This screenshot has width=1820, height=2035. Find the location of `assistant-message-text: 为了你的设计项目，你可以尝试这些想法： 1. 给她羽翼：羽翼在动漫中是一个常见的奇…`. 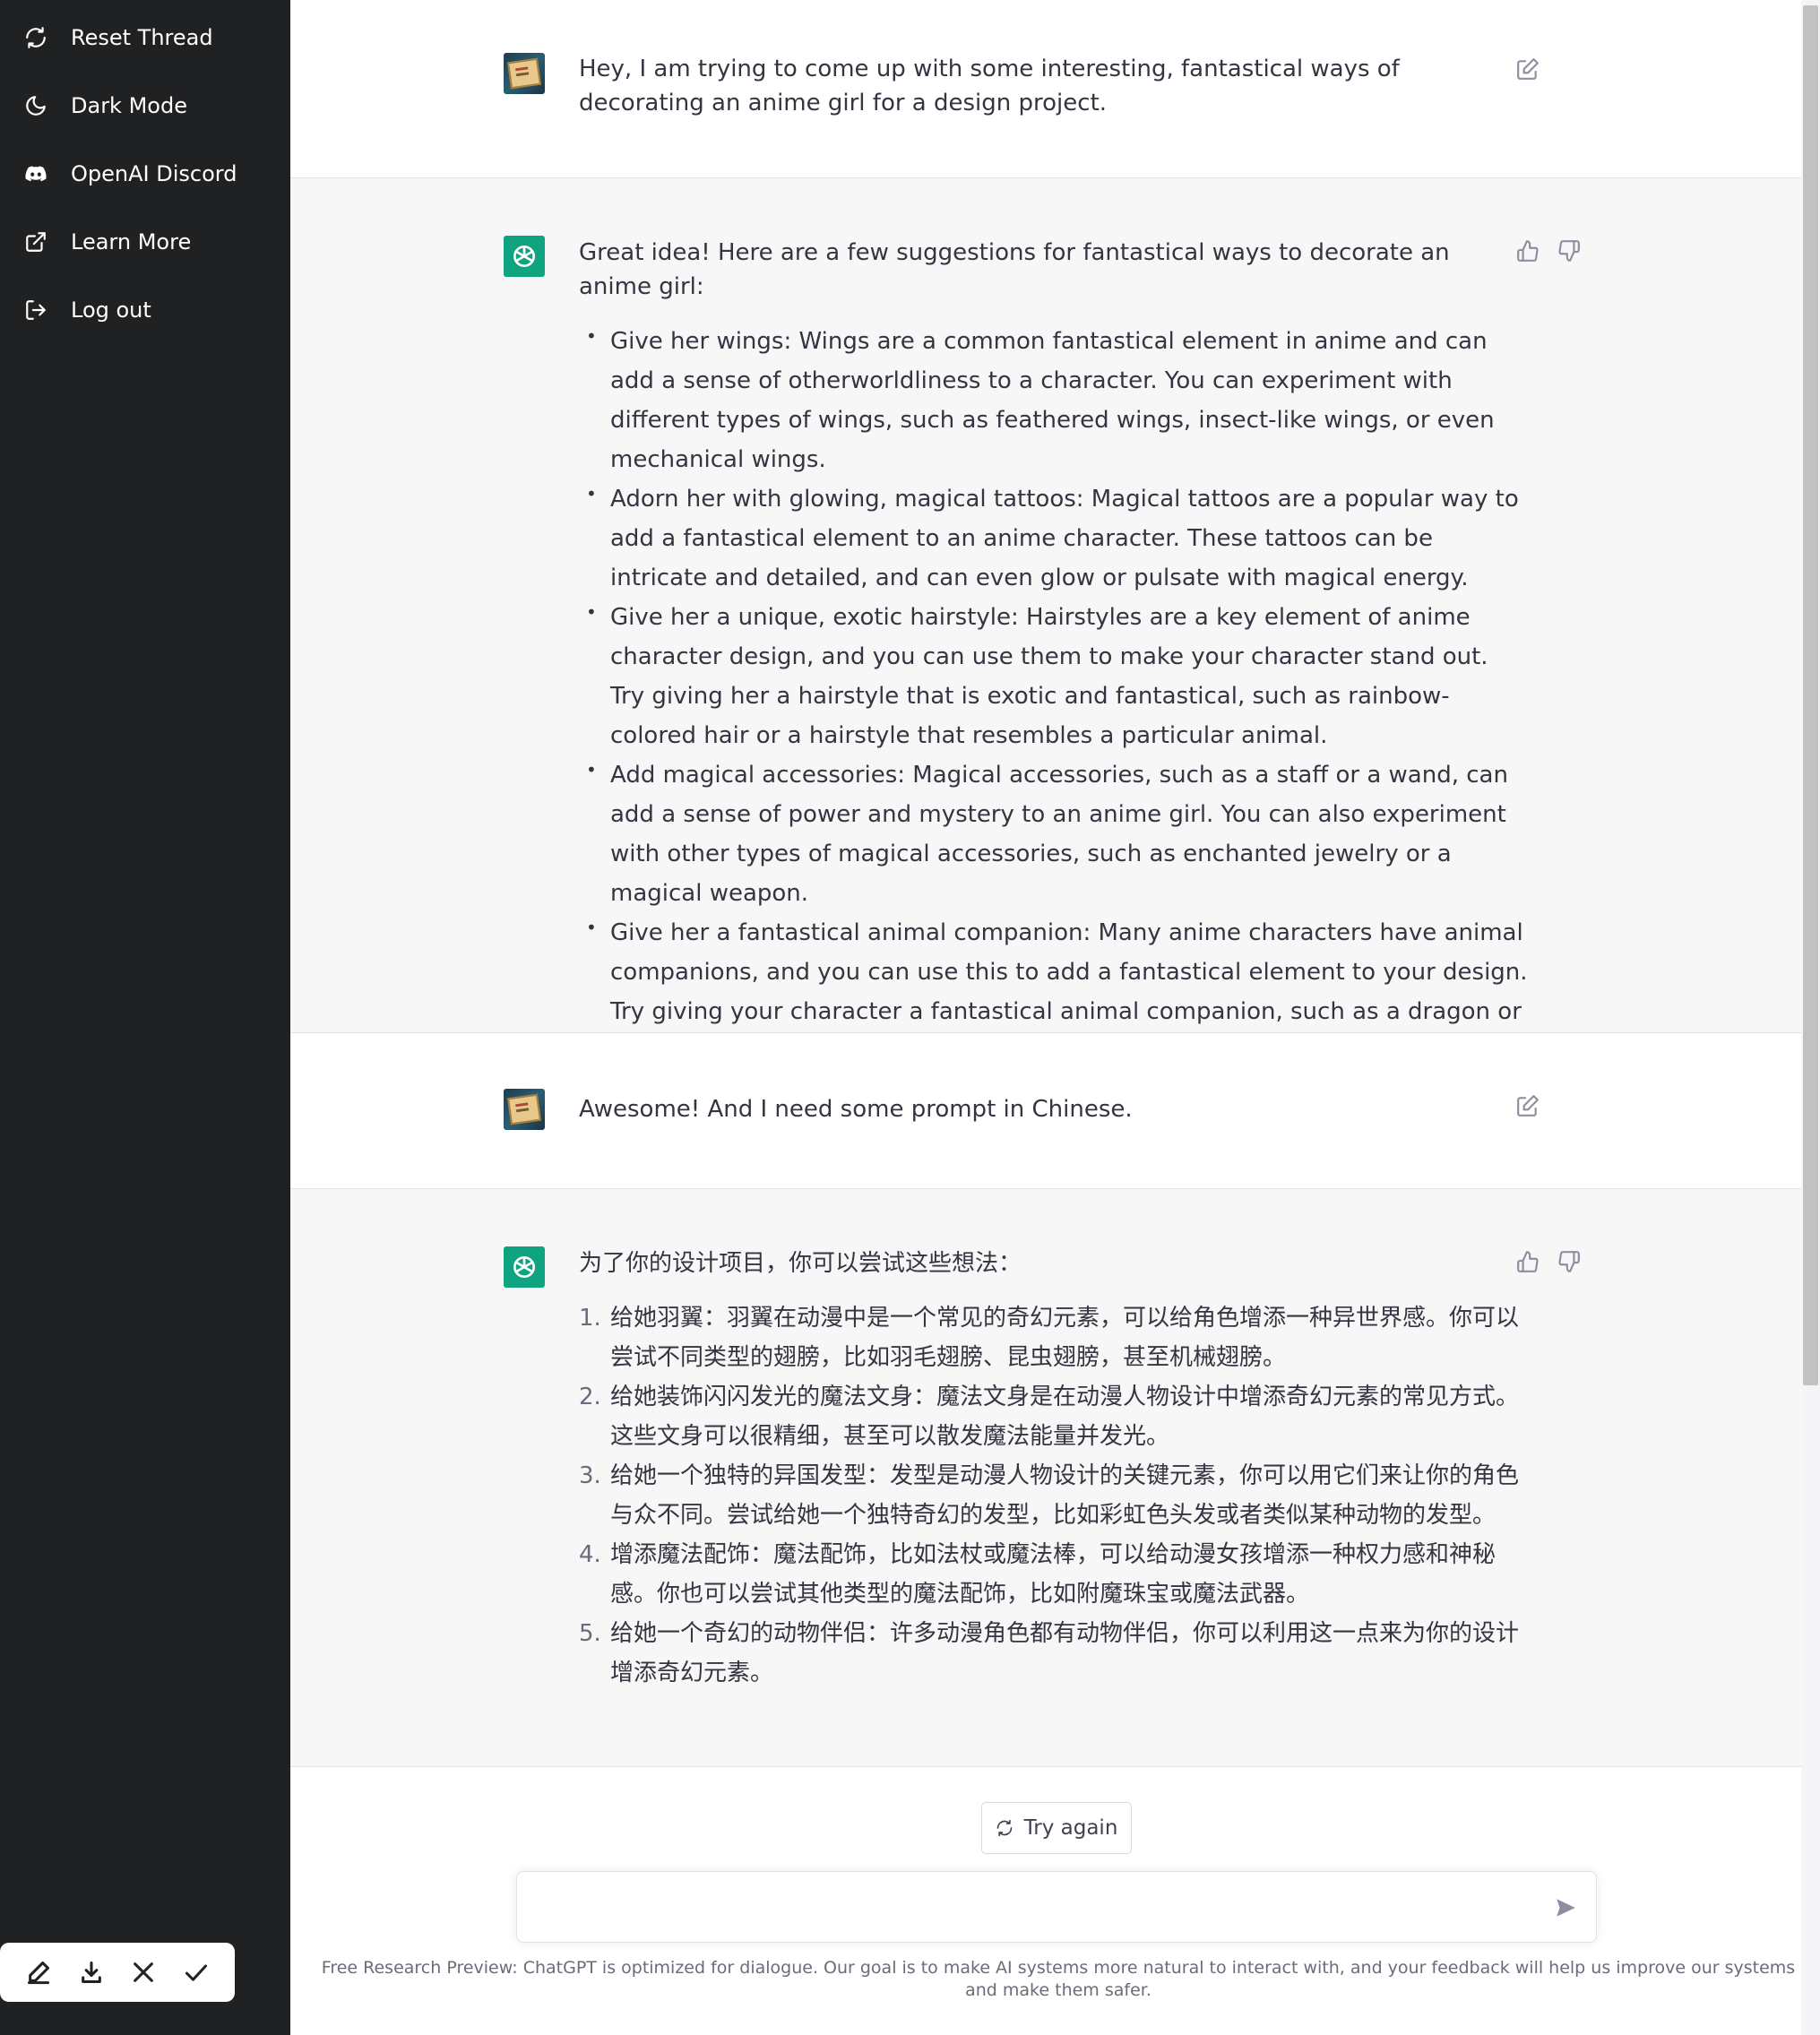

assistant-message-text: 为了你的设计项目，你可以尝试这些想法： 1. 给她羽翼：羽翼在动漫中是一个常见的奇… is located at coordinates (1054, 1469).